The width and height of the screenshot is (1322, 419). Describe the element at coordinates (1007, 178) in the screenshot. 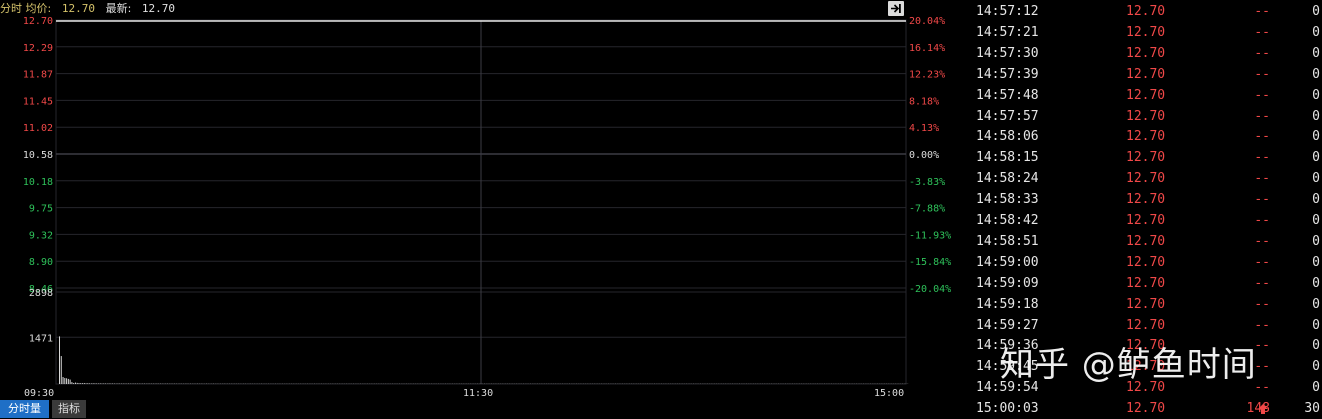

I see `tick-time: 14:58:24` at that location.